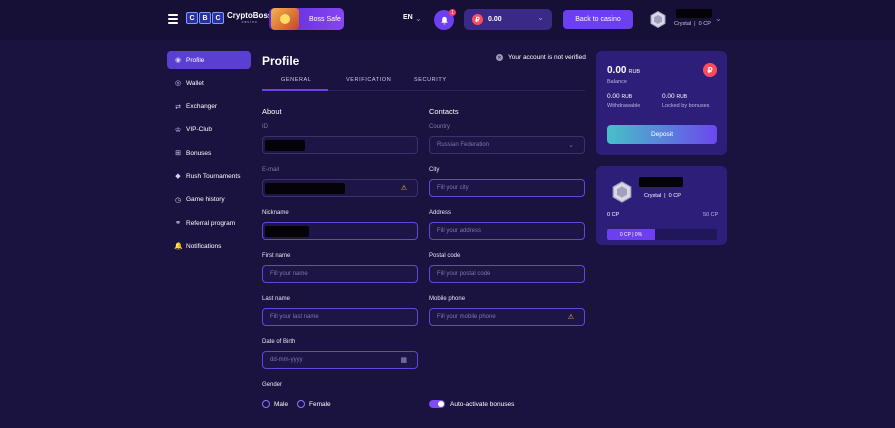 This screenshot has width=895, height=428. Describe the element at coordinates (507, 317) in the screenshot. I see `mobile-phone-field: Fill your mobile phone ⚠` at that location.